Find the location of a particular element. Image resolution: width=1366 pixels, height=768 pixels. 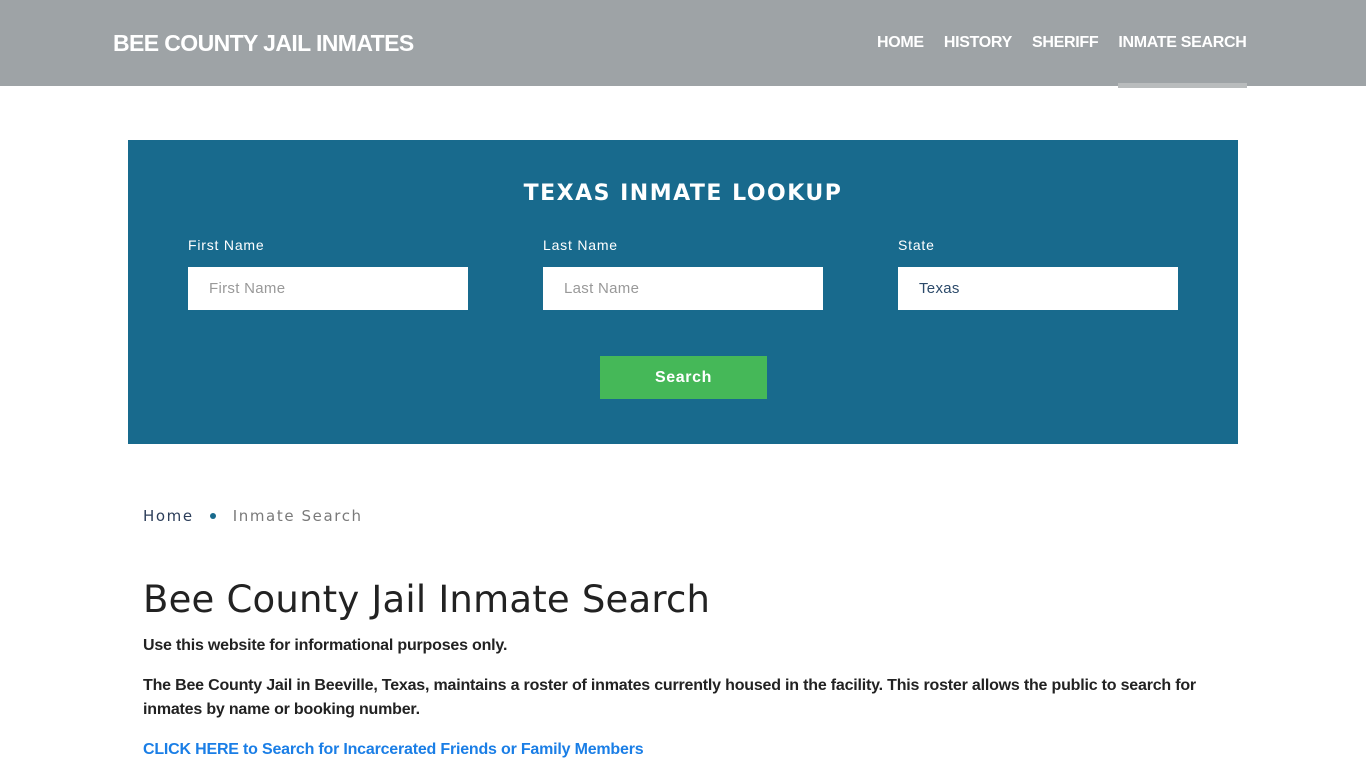

nav-sheriff: SHERIFF is located at coordinates (1065, 43).